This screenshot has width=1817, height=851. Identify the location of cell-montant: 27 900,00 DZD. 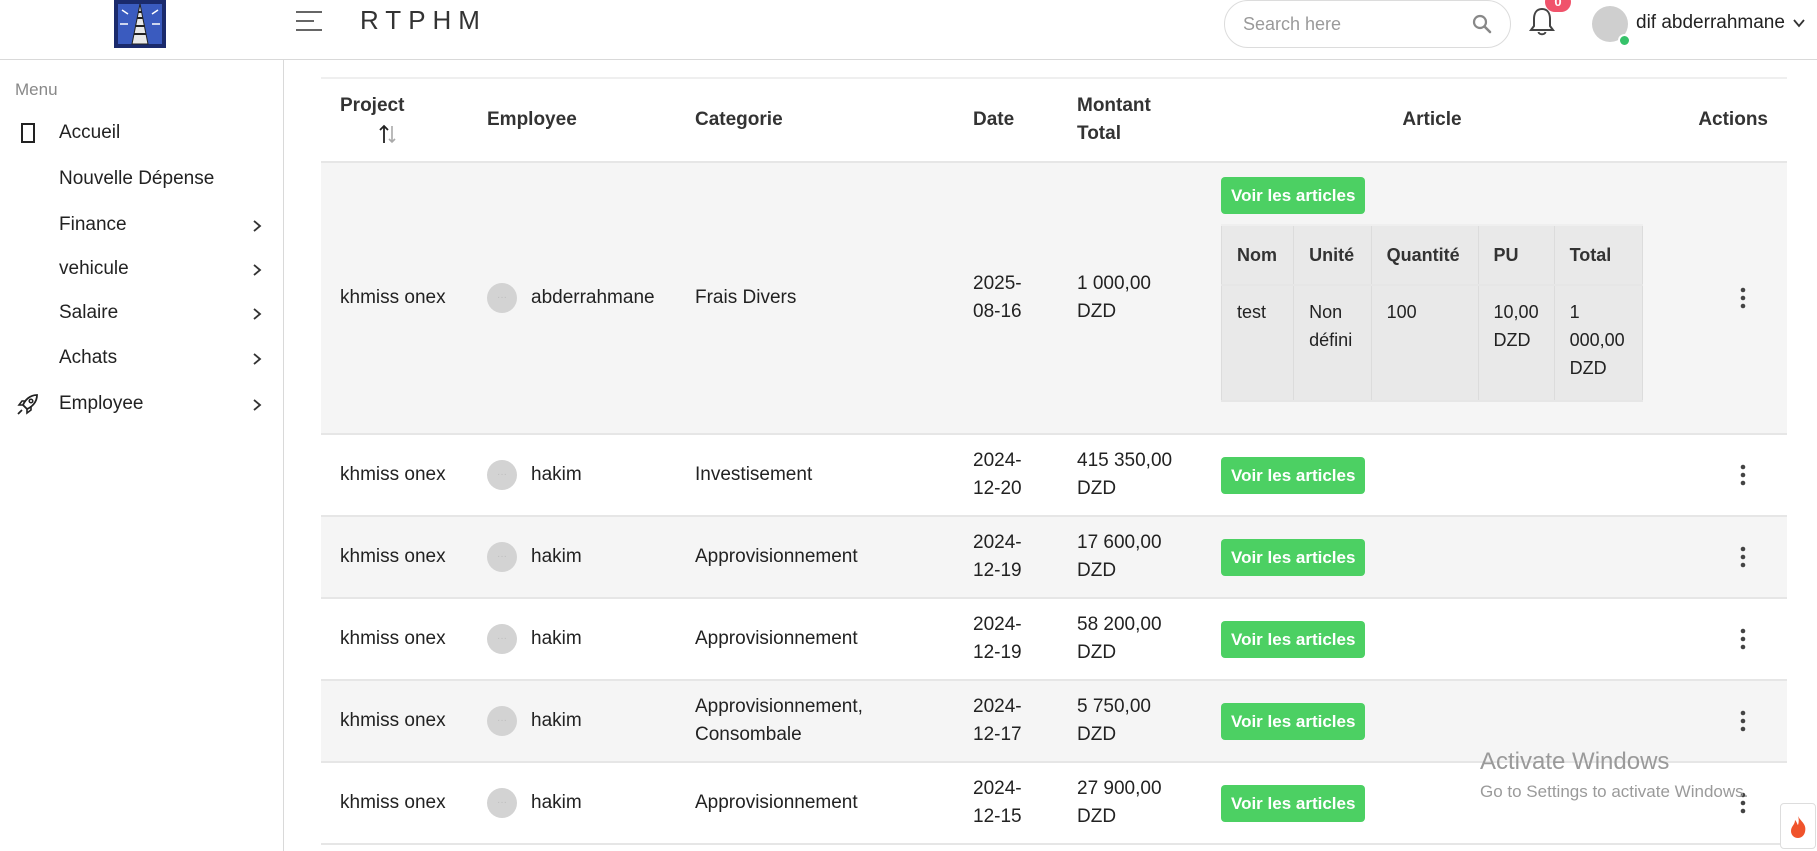
(1119, 802).